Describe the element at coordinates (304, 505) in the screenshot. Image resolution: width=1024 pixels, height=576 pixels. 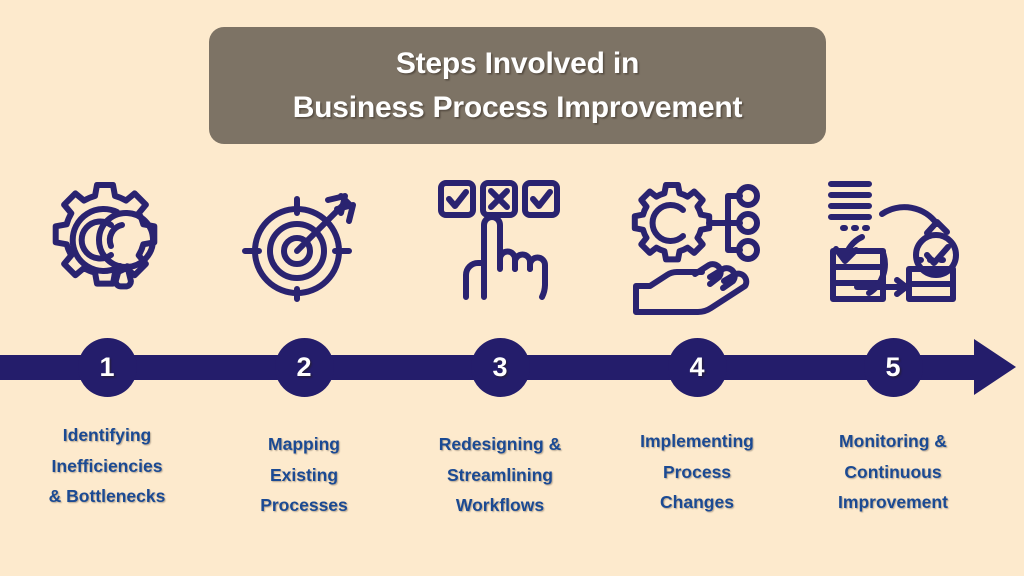
I see `step-label-2-line-3: Processes` at that location.